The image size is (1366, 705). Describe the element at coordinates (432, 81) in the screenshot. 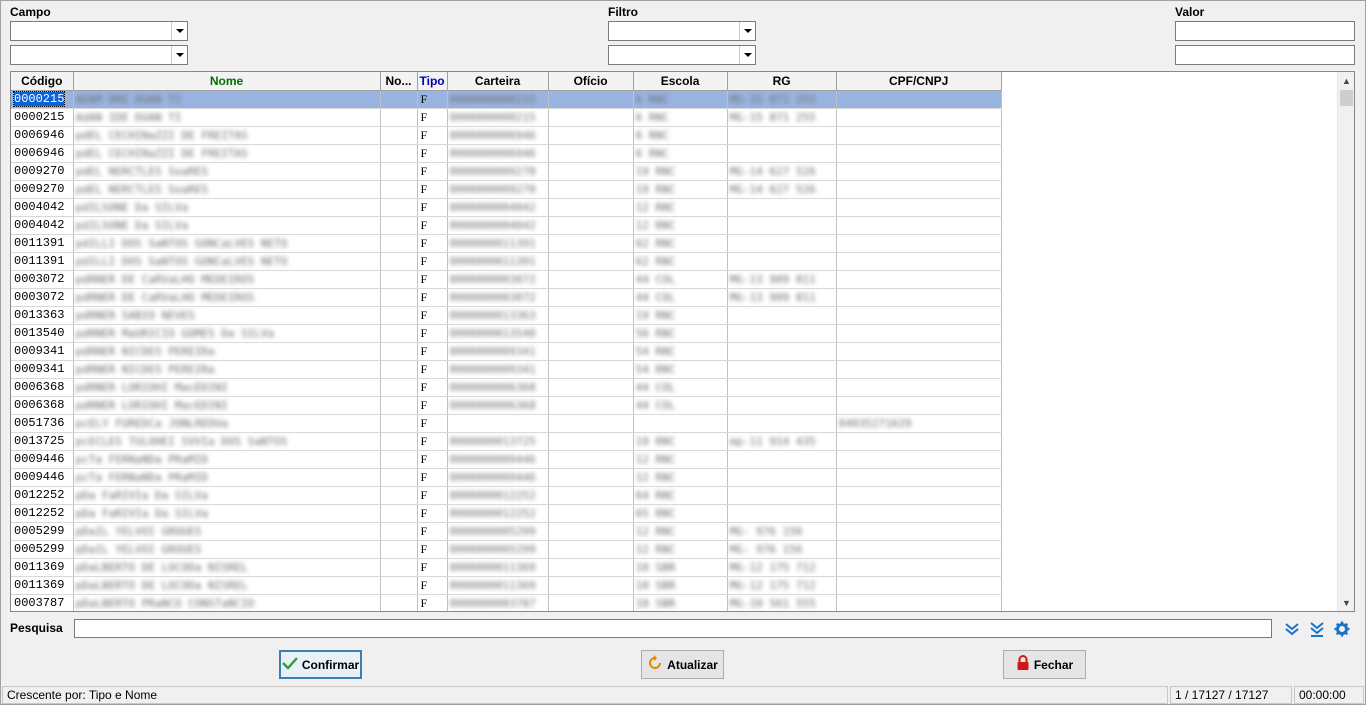

I see `col-header-tipo: Tipo` at that location.